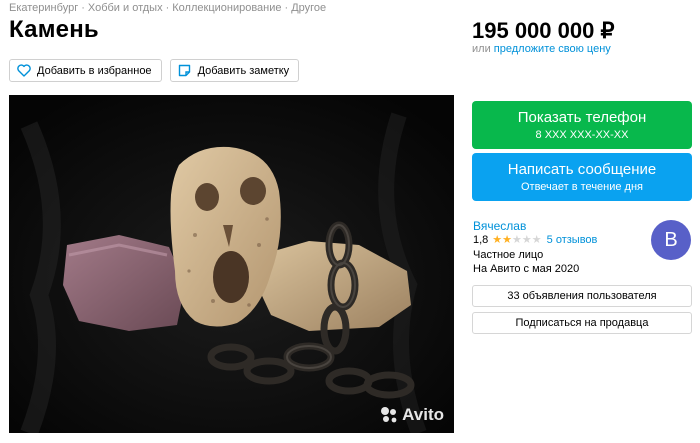 This screenshot has width=700, height=443. What do you see at coordinates (671, 240) in the screenshot?
I see `seller-avatar: В` at bounding box center [671, 240].